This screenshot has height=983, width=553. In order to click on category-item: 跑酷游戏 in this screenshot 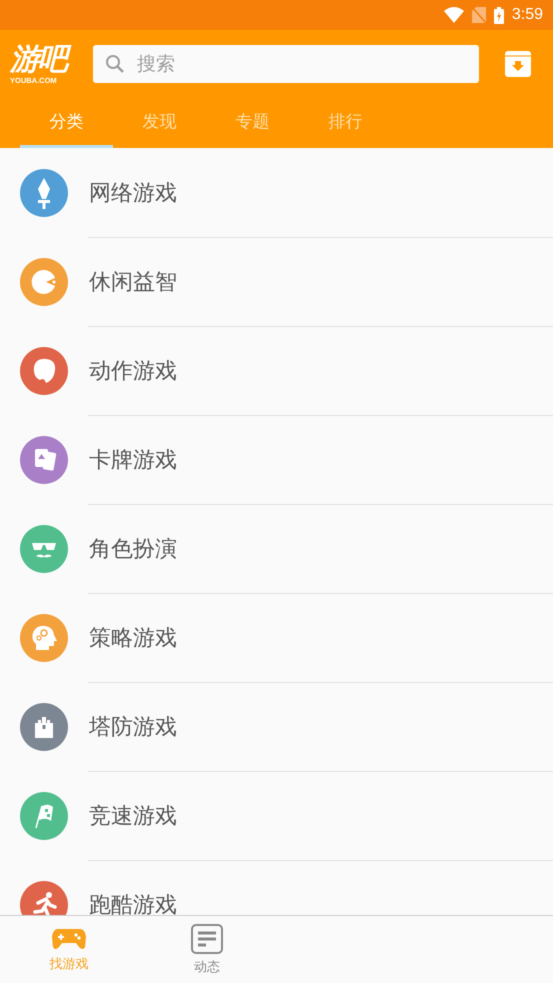, I will do `click(276, 887)`.